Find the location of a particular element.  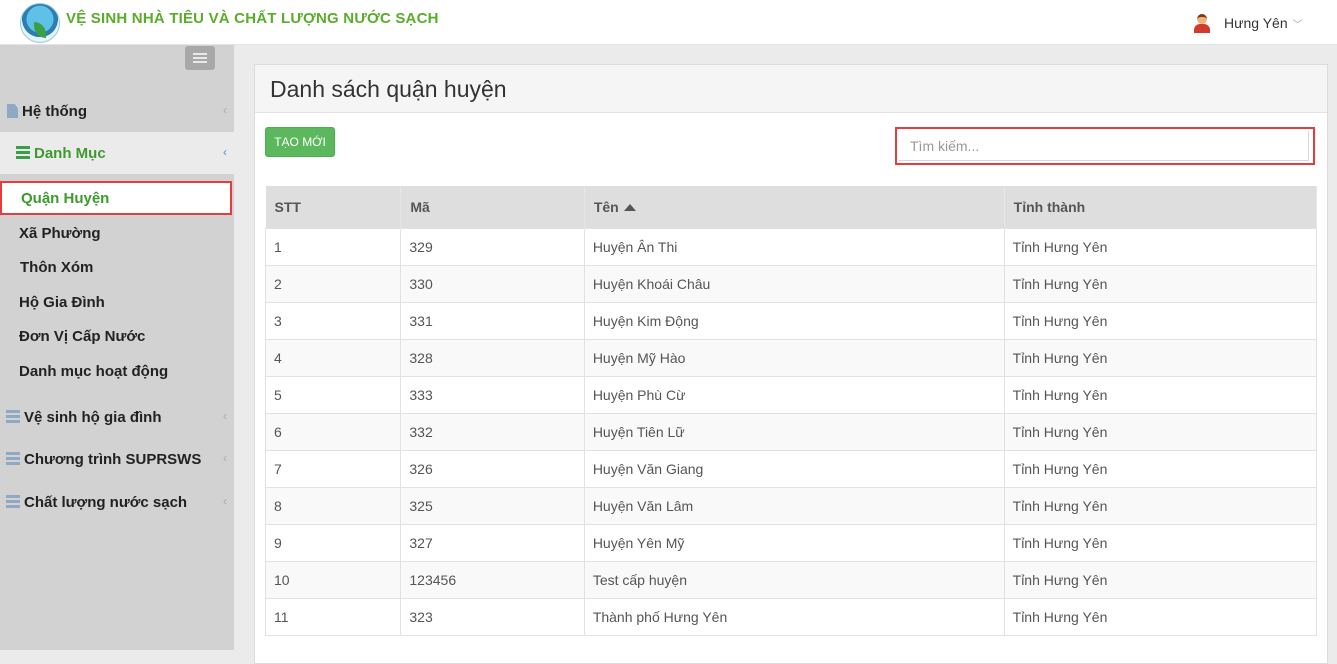

sort-ascending-icon is located at coordinates (629, 207).